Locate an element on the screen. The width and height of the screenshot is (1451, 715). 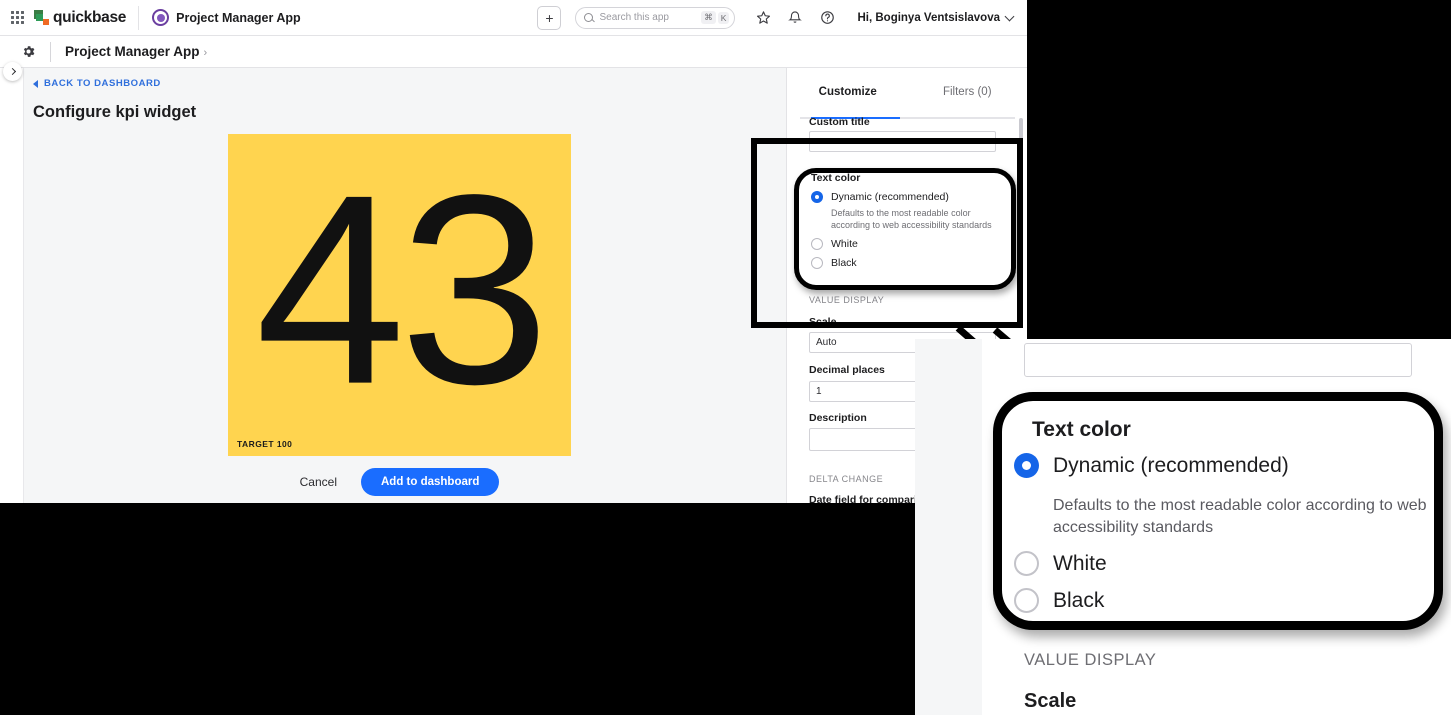
magnified-radio-dynamic: Dynamic (recommended) is located at coordinates (1151, 465).